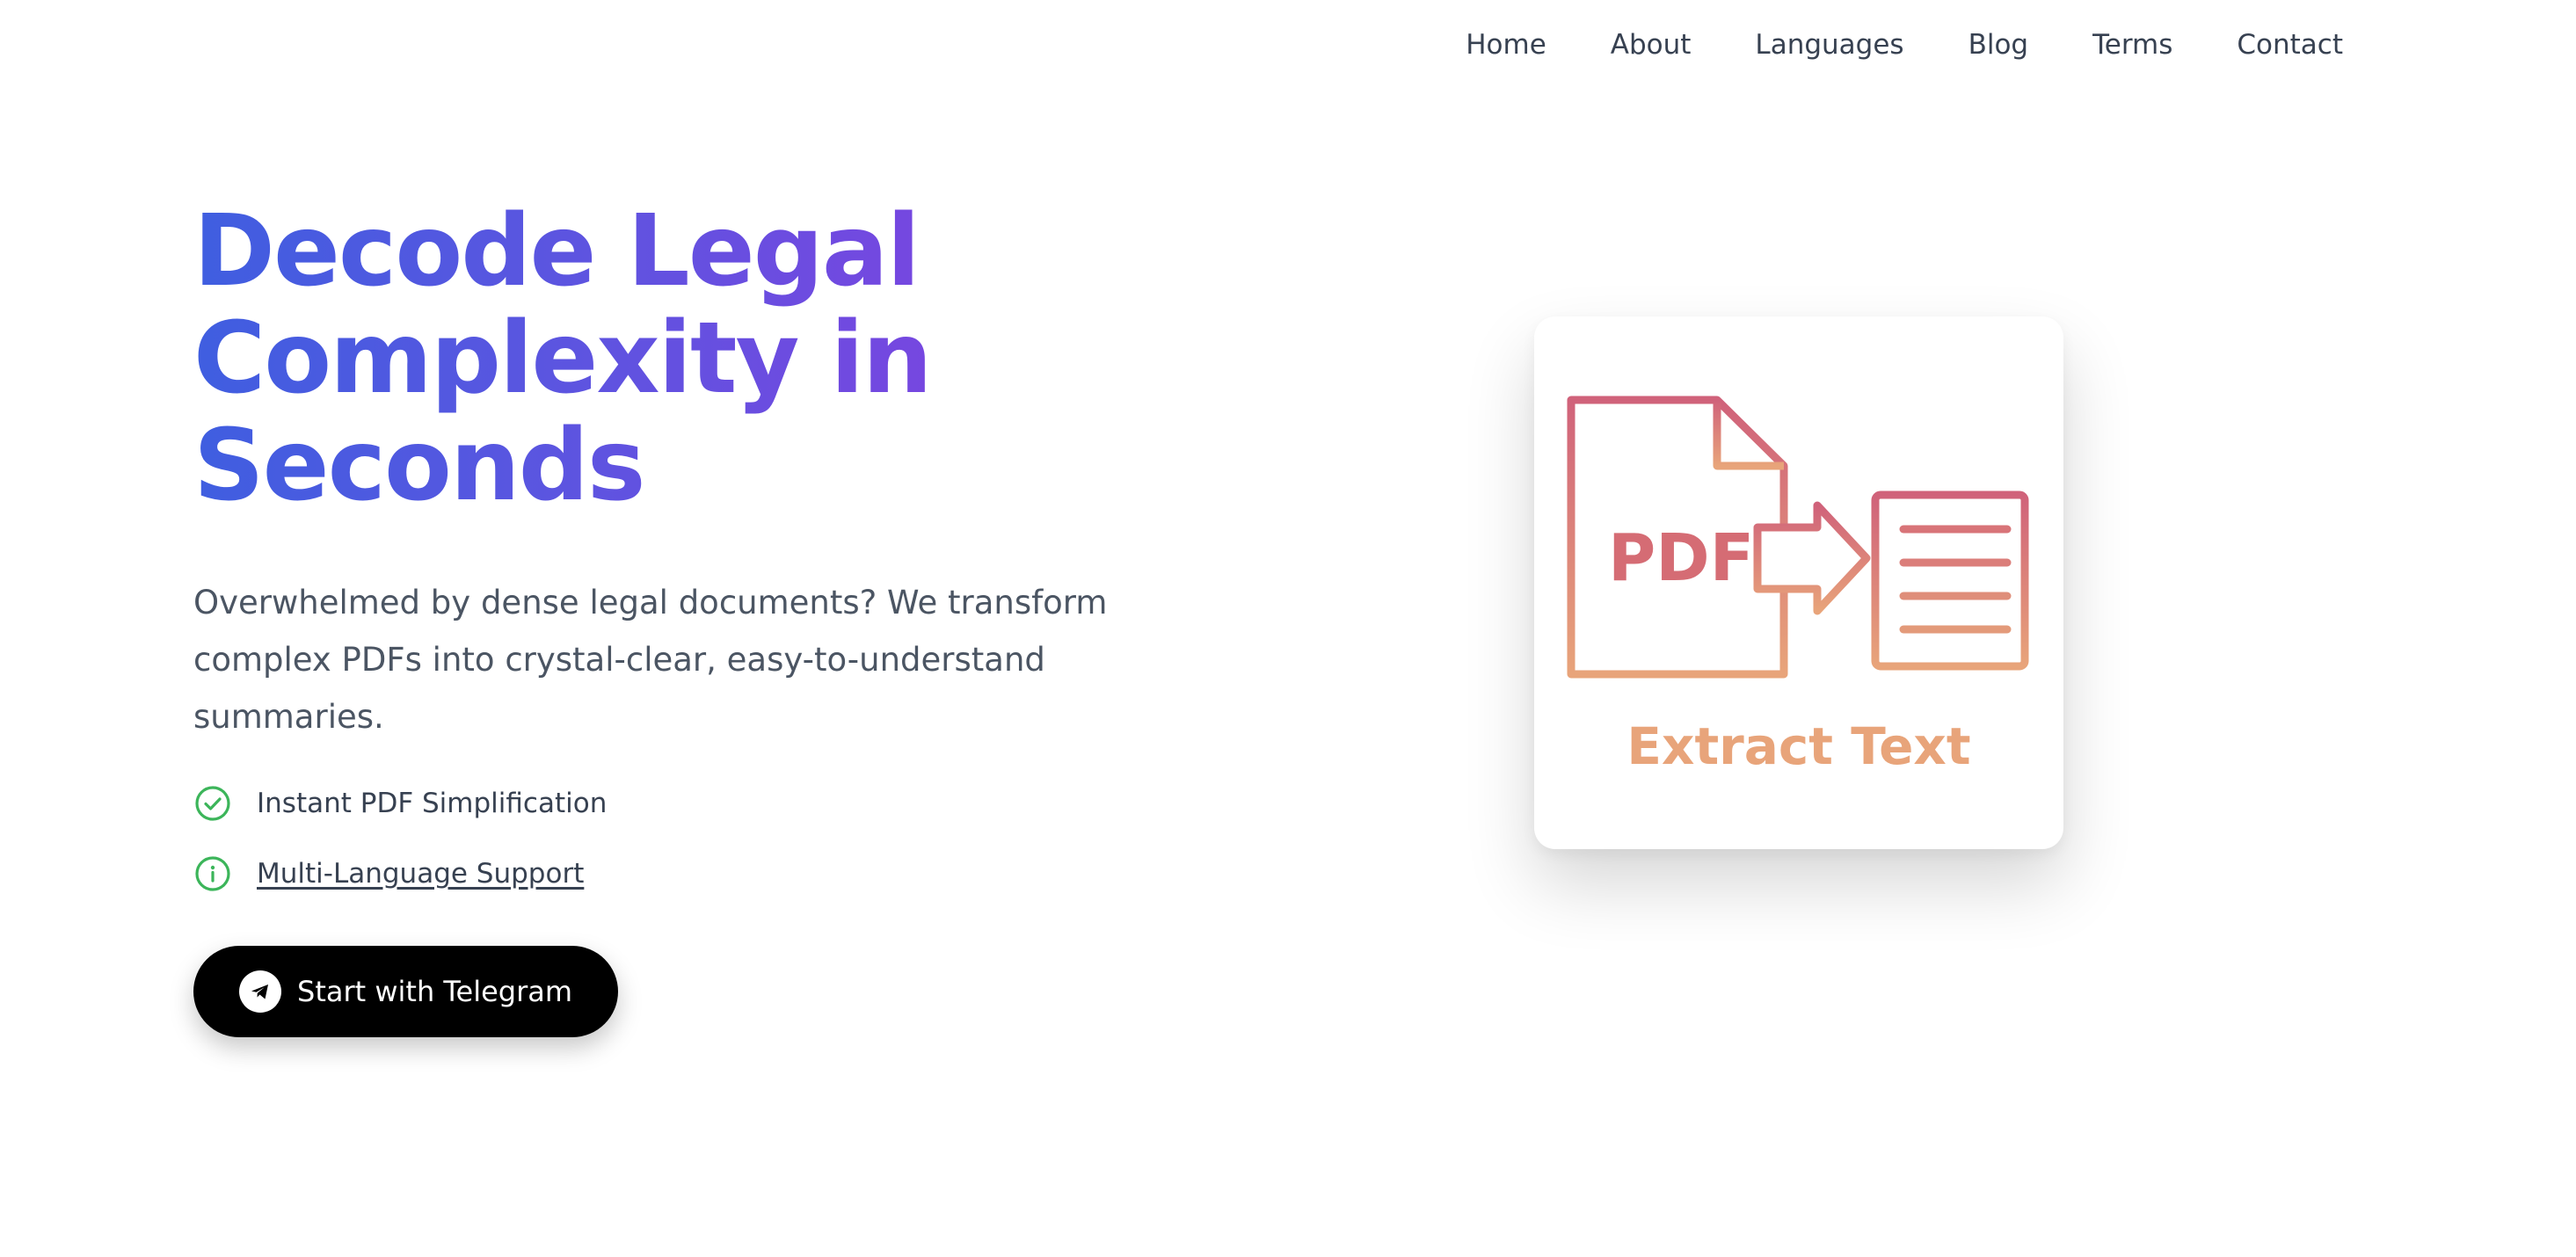 The height and width of the screenshot is (1257, 2576). Describe the element at coordinates (698, 803) in the screenshot. I see `feature-item: Instant PDF Simplification` at that location.